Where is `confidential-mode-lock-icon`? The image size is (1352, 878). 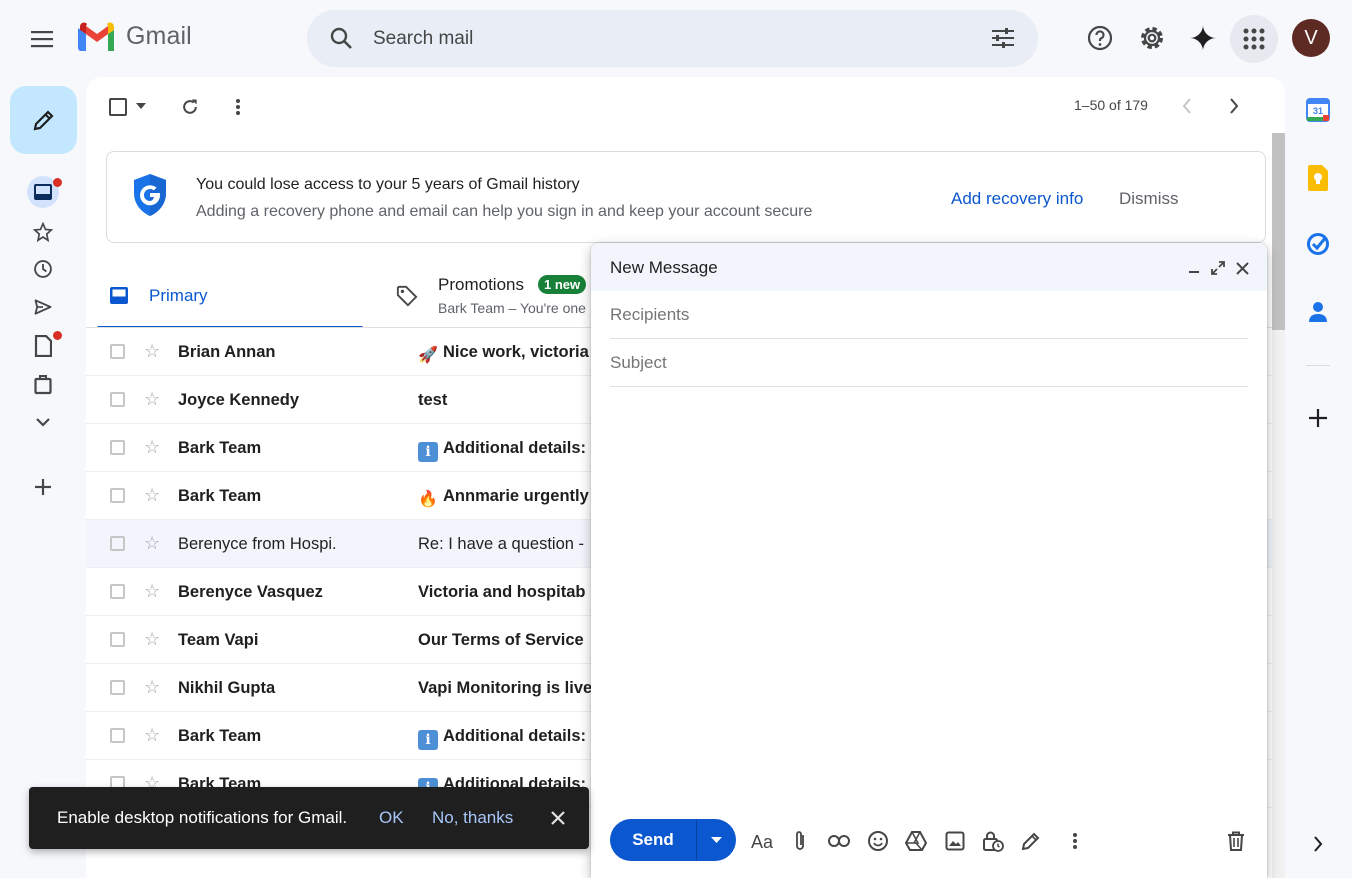
confidential-mode-lock-icon is located at coordinates (993, 841).